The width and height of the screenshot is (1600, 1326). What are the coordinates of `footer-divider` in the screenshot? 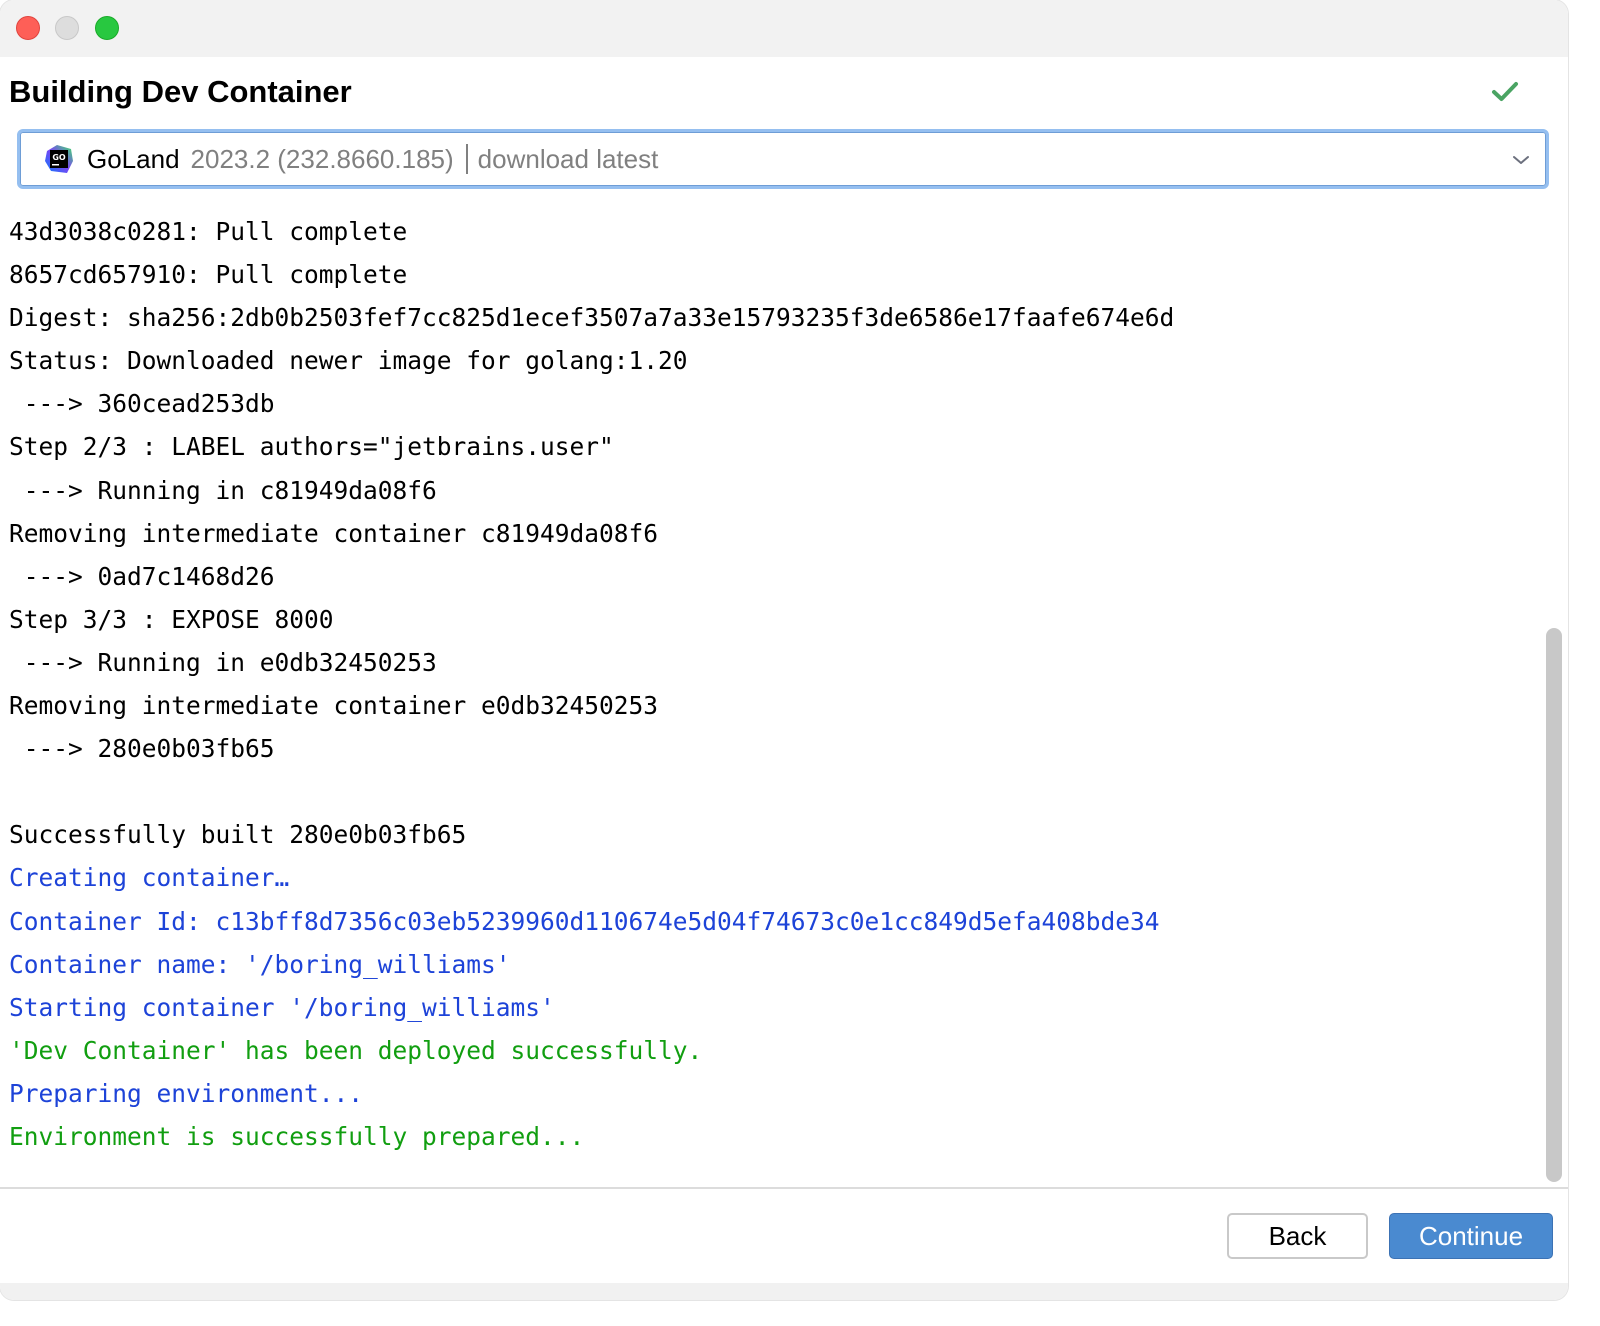 It's located at (784, 1188).